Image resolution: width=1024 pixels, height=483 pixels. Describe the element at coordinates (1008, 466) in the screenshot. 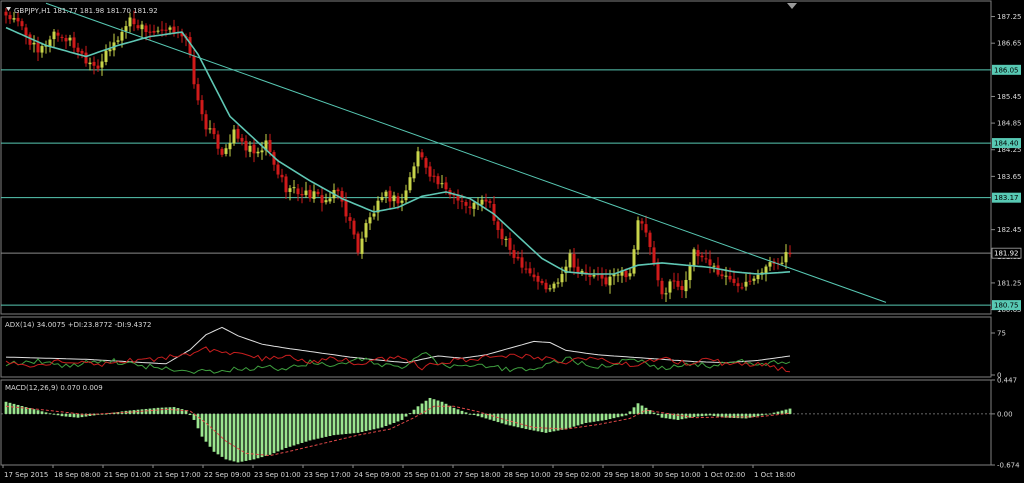

I see `macd-tick-label: -0.674` at that location.